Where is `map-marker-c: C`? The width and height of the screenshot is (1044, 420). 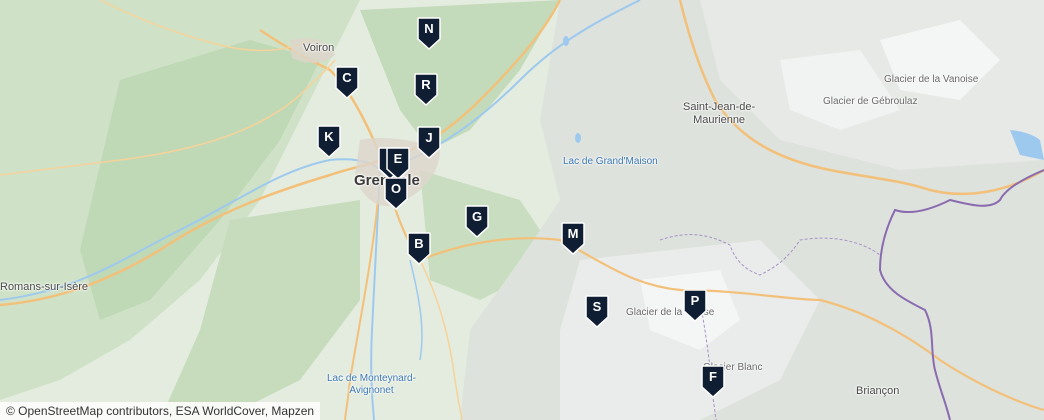 map-marker-c: C is located at coordinates (347, 82).